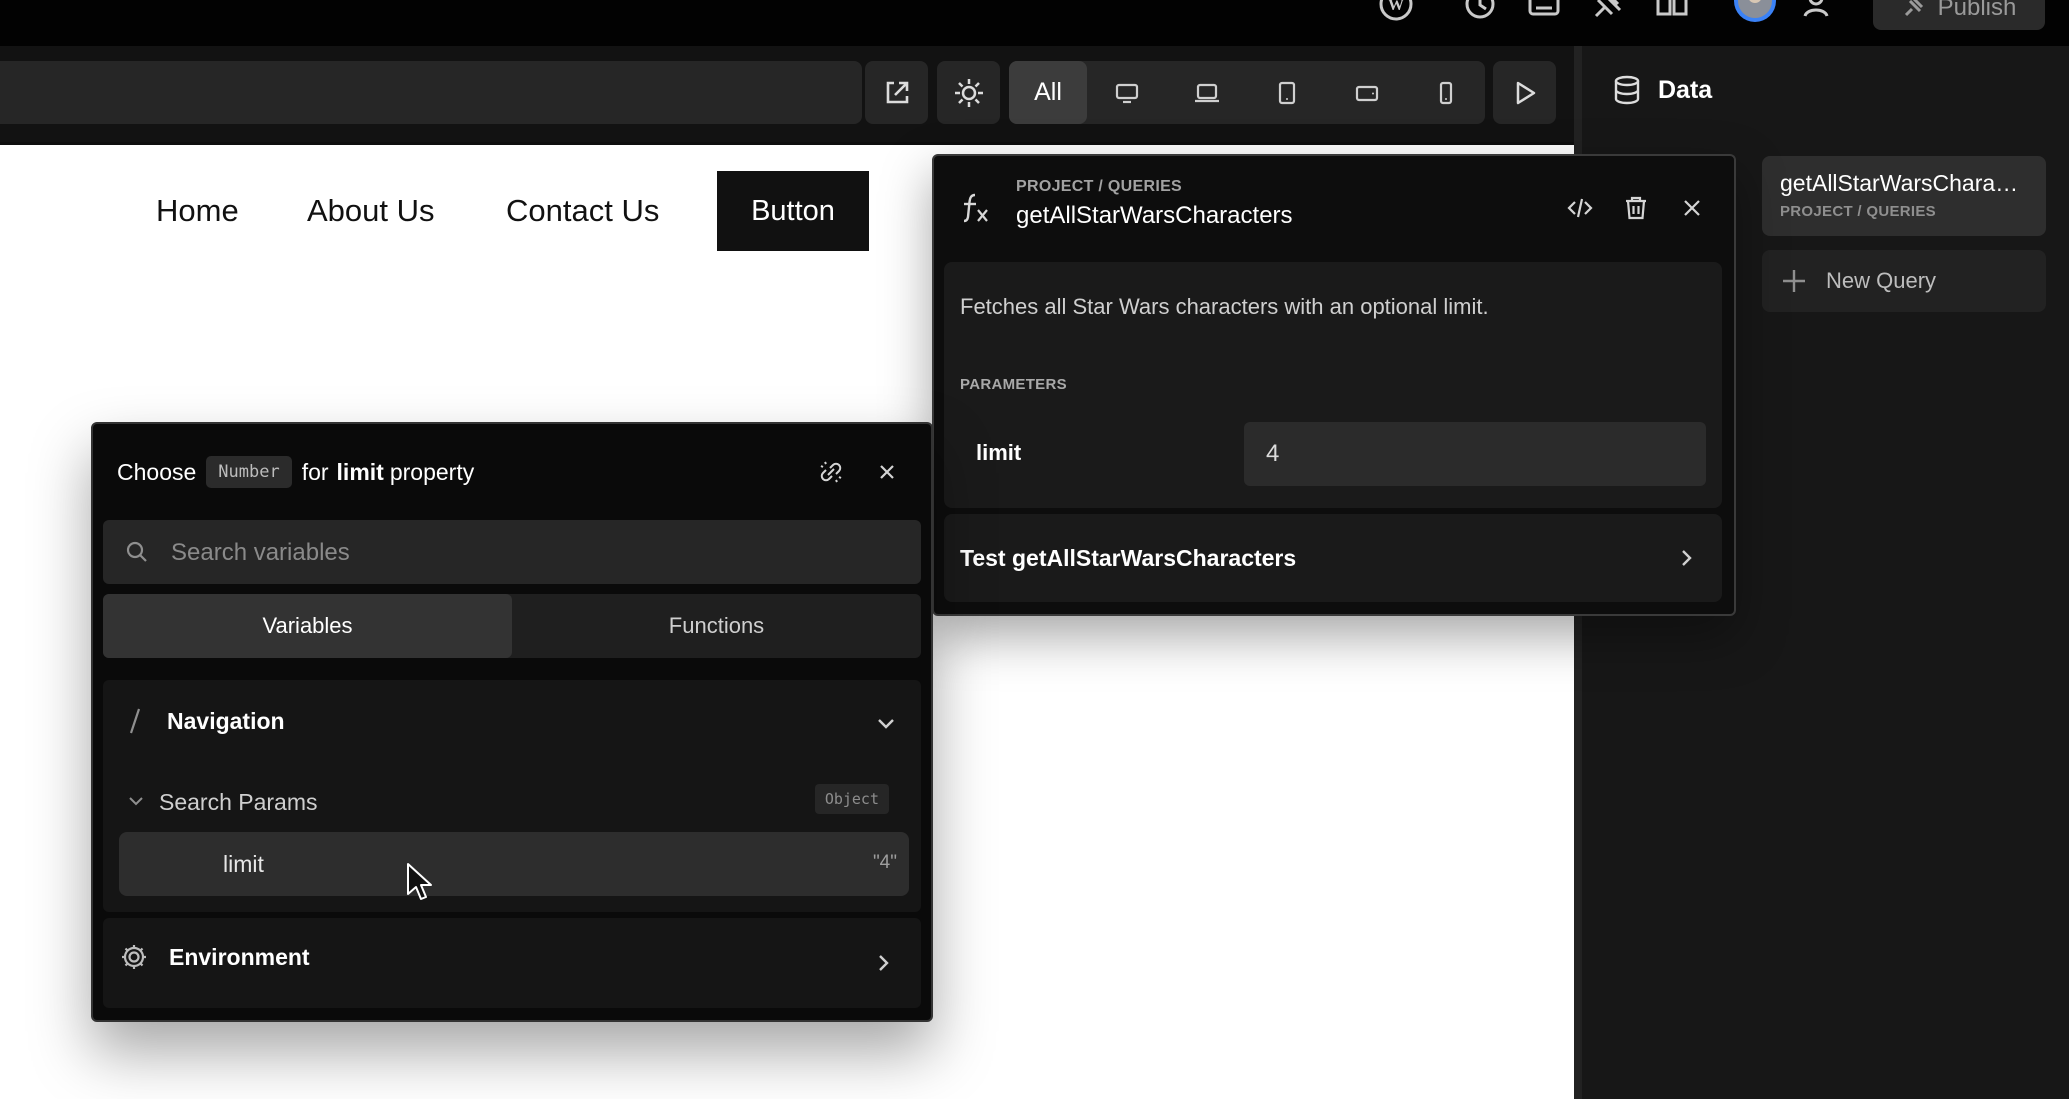 This screenshot has height=1099, width=2069. What do you see at coordinates (1207, 92) in the screenshot?
I see `laptop-icon` at bounding box center [1207, 92].